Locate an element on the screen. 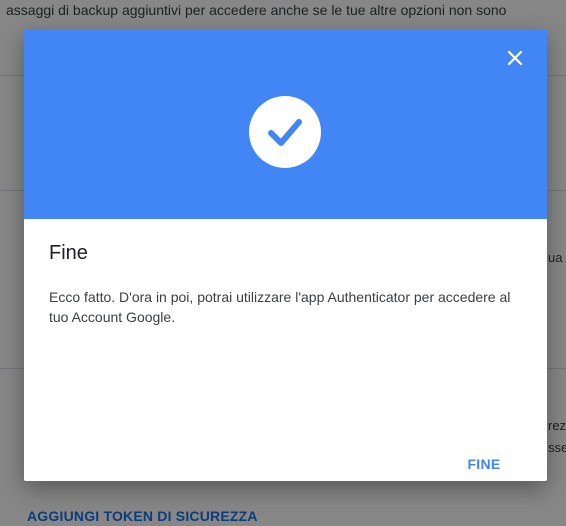  close-button is located at coordinates (515, 58).